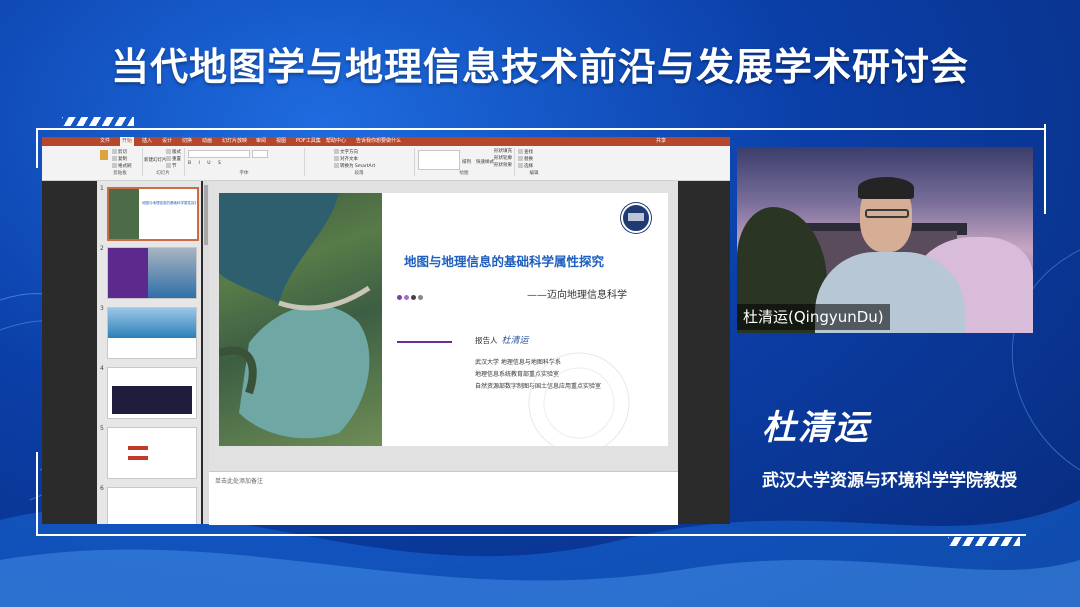  What do you see at coordinates (239, 481) in the screenshot?
I see `notes-placeholder: 单击此处添加备注` at bounding box center [239, 481].